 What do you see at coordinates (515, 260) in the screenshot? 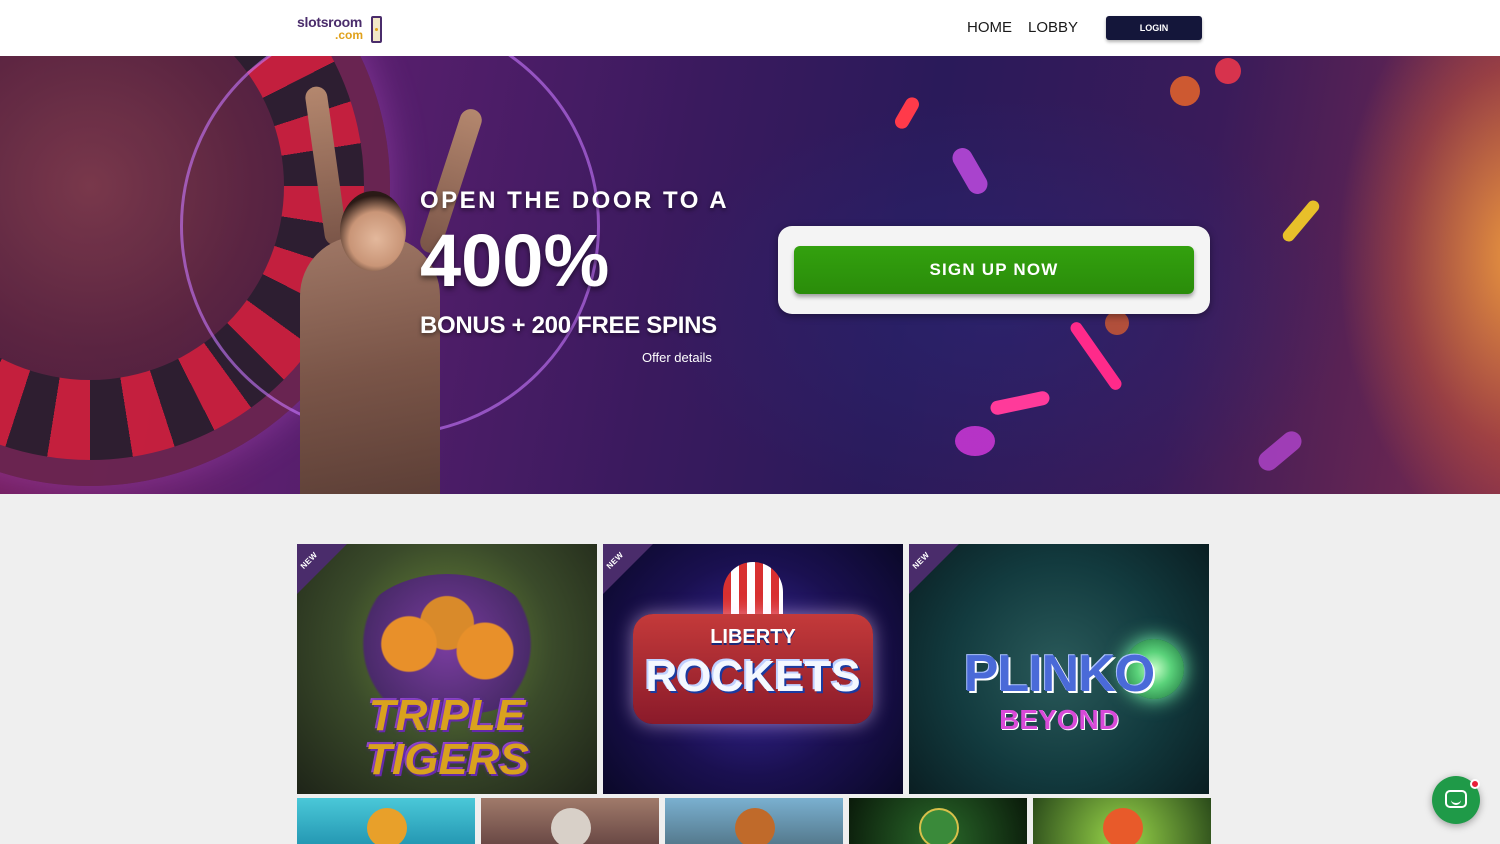
I see `hero-bonus-percent: 400%` at bounding box center [515, 260].